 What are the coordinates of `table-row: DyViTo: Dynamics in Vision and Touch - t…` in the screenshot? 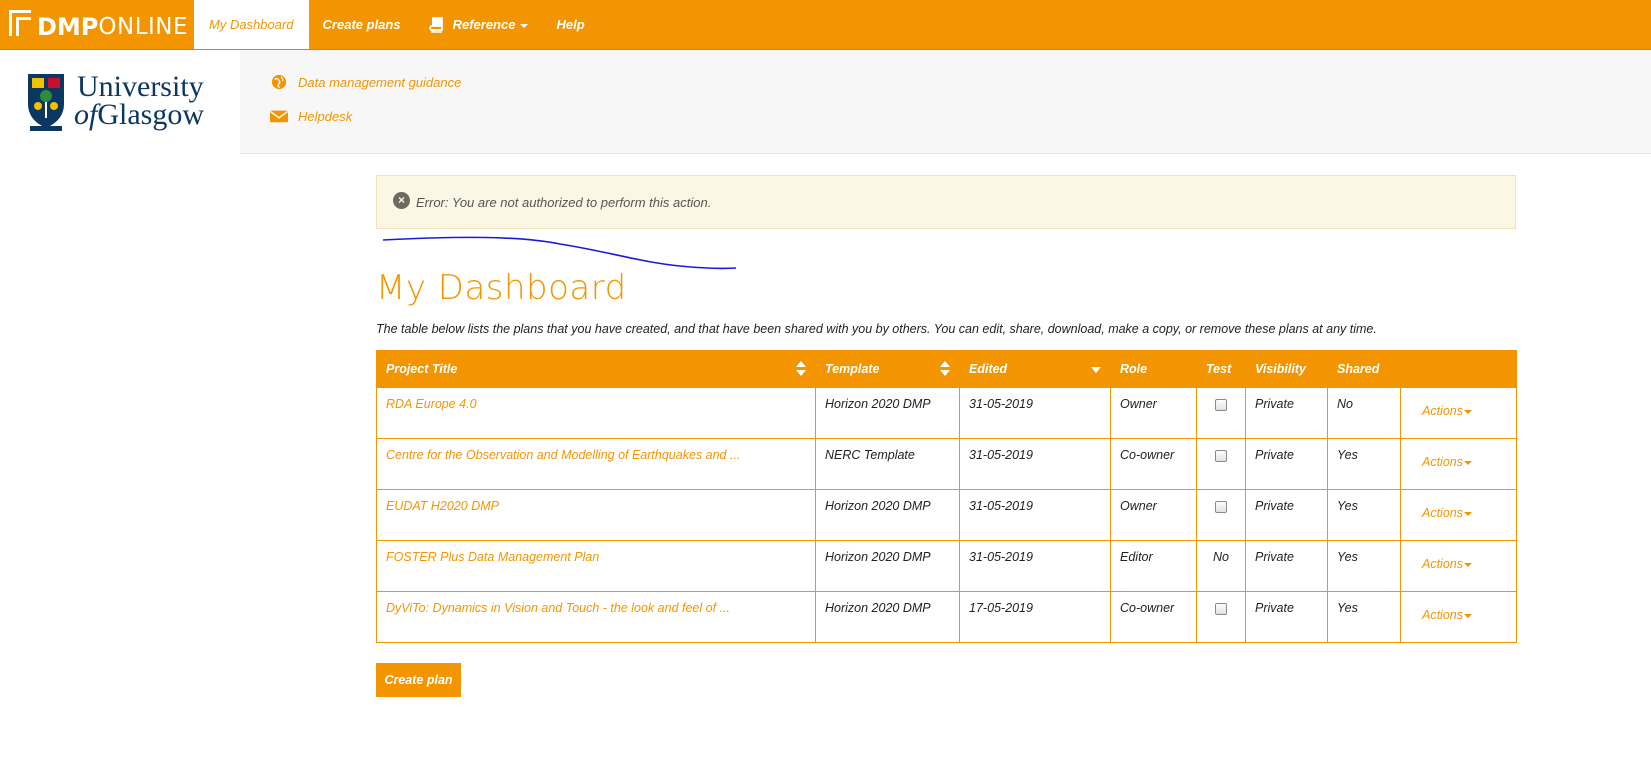 It's located at (946, 617).